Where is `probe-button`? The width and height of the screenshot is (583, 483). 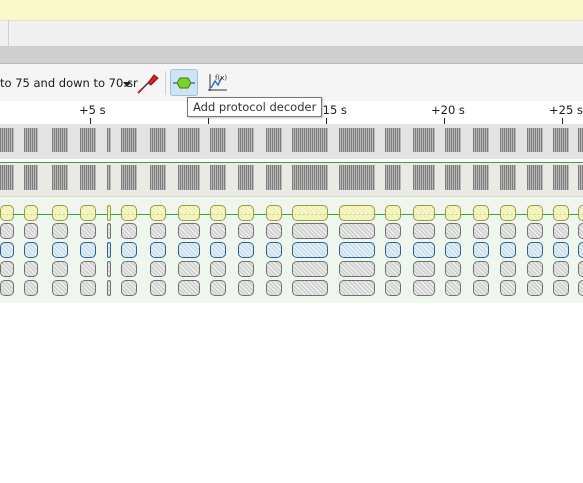
probe-button is located at coordinates (148, 82).